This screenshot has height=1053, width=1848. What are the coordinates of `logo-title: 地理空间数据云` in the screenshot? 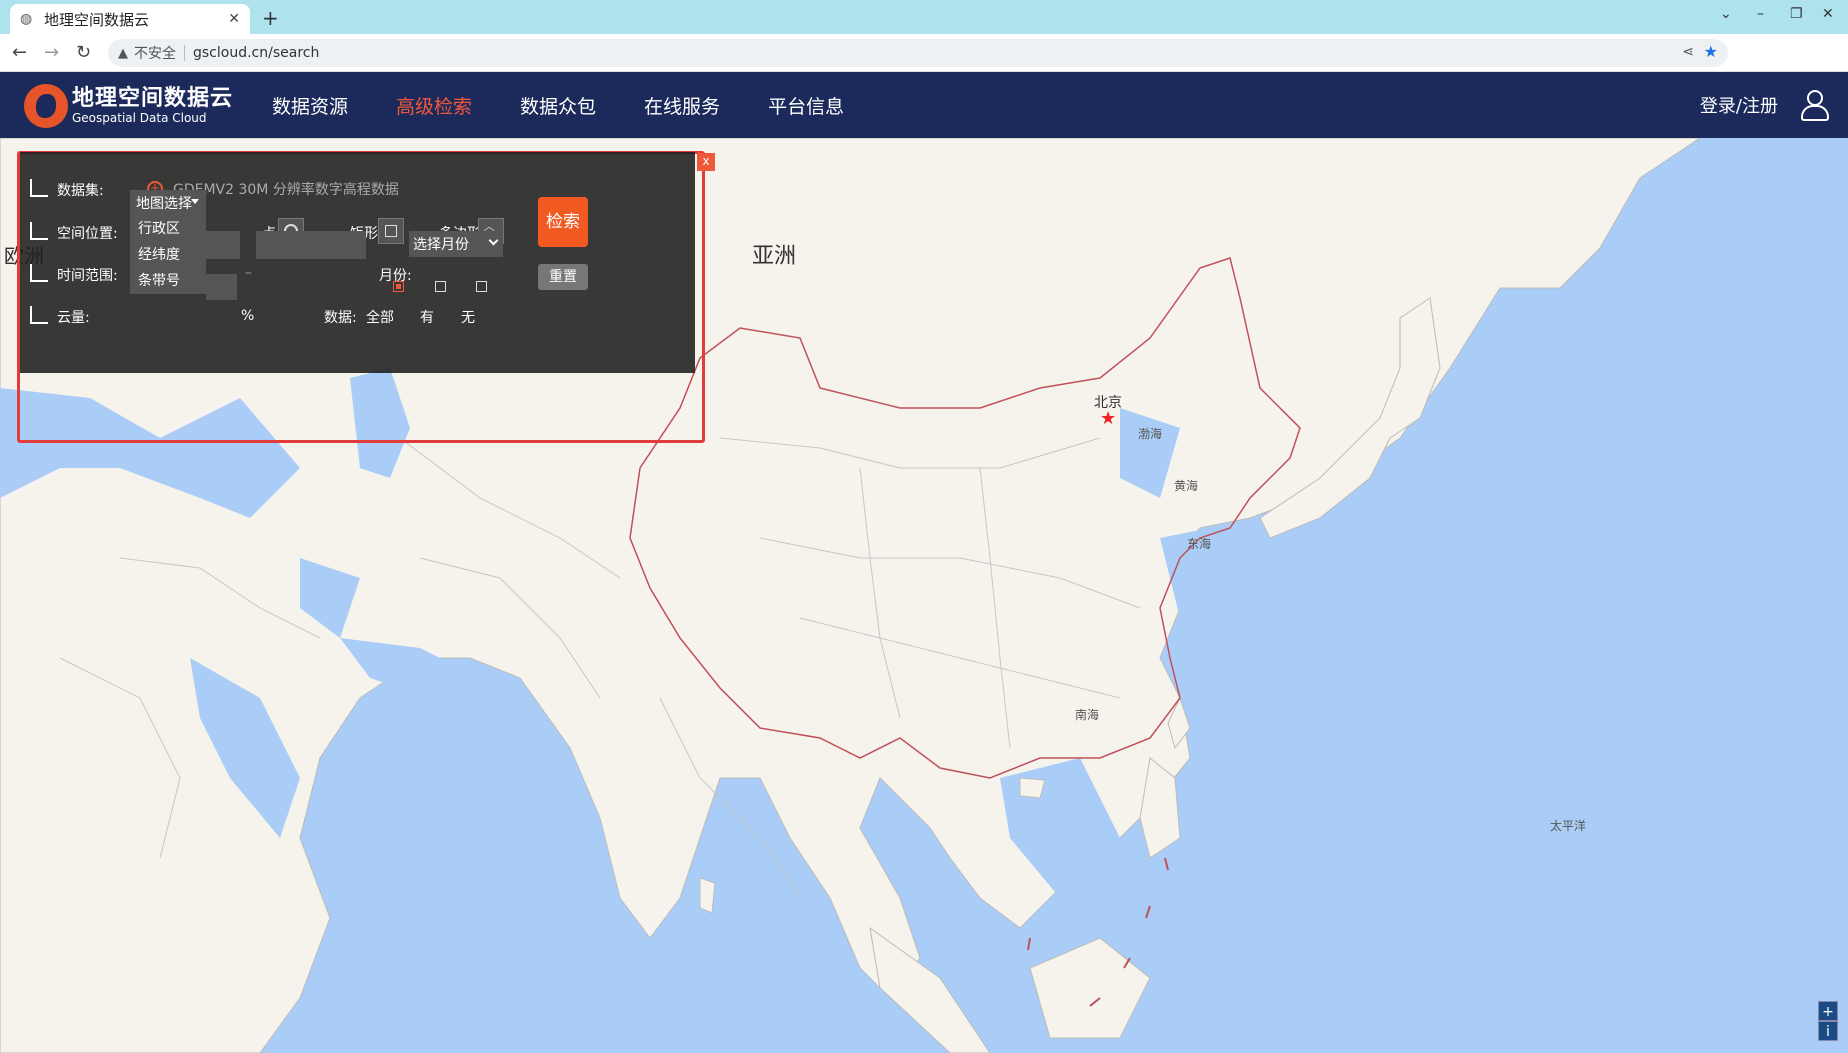 It's located at (153, 98).